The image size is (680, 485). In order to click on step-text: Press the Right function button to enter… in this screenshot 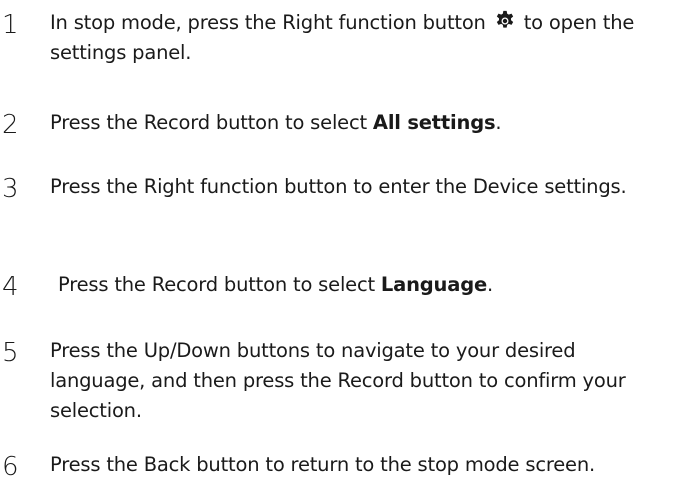, I will do `click(338, 186)`.